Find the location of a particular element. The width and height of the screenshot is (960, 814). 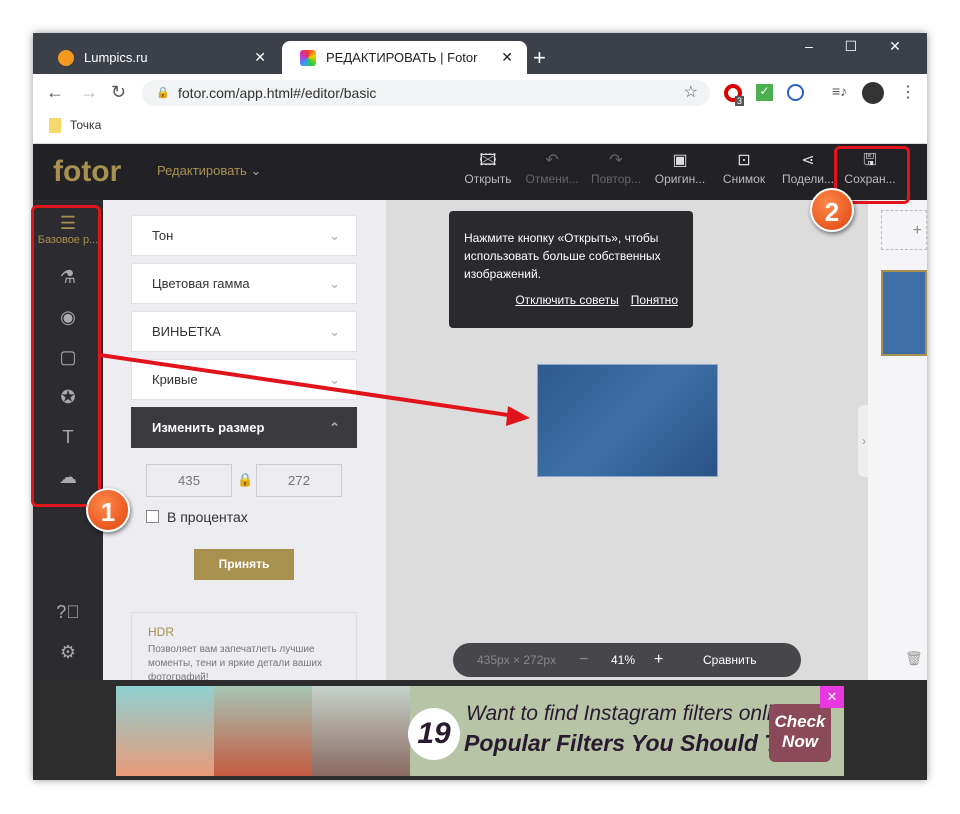

annotation-number-1: 1 is located at coordinates (108, 510).